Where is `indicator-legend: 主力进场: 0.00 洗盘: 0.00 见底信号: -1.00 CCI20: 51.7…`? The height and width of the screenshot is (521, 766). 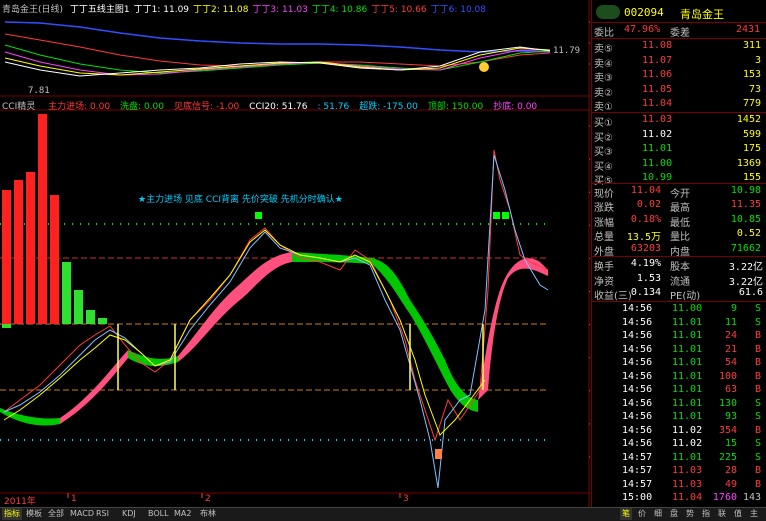
indicator-legend: 主力进场: 0.00 洗盘: 0.00 见底信号: -1.00 CCI20: 51.7… is located at coordinates (293, 107).